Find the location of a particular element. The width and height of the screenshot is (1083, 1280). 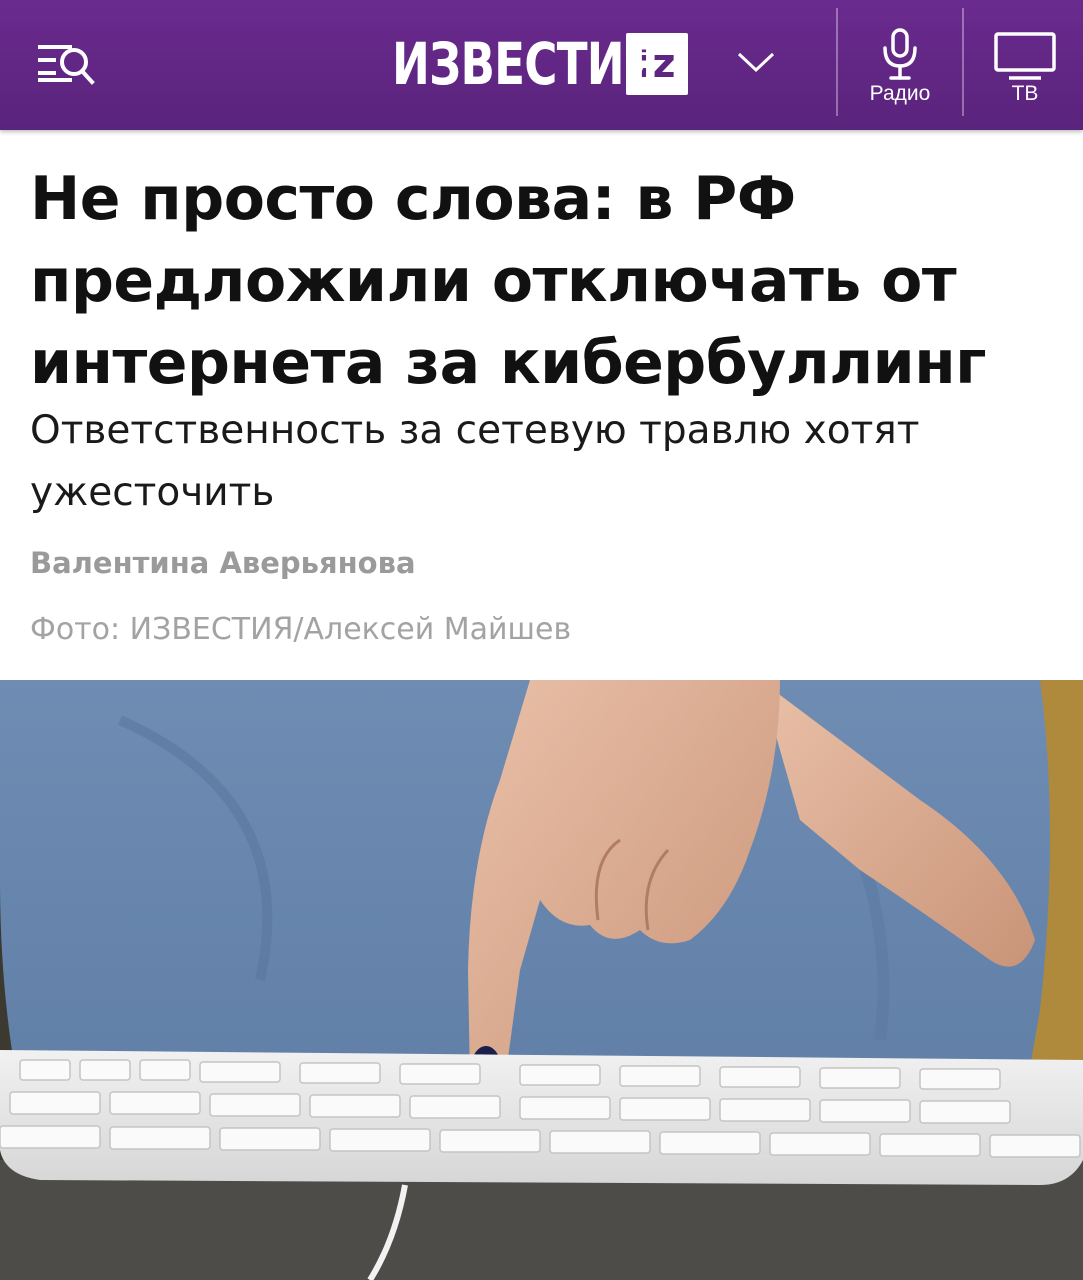

chevron-down-icon is located at coordinates (756, 62).